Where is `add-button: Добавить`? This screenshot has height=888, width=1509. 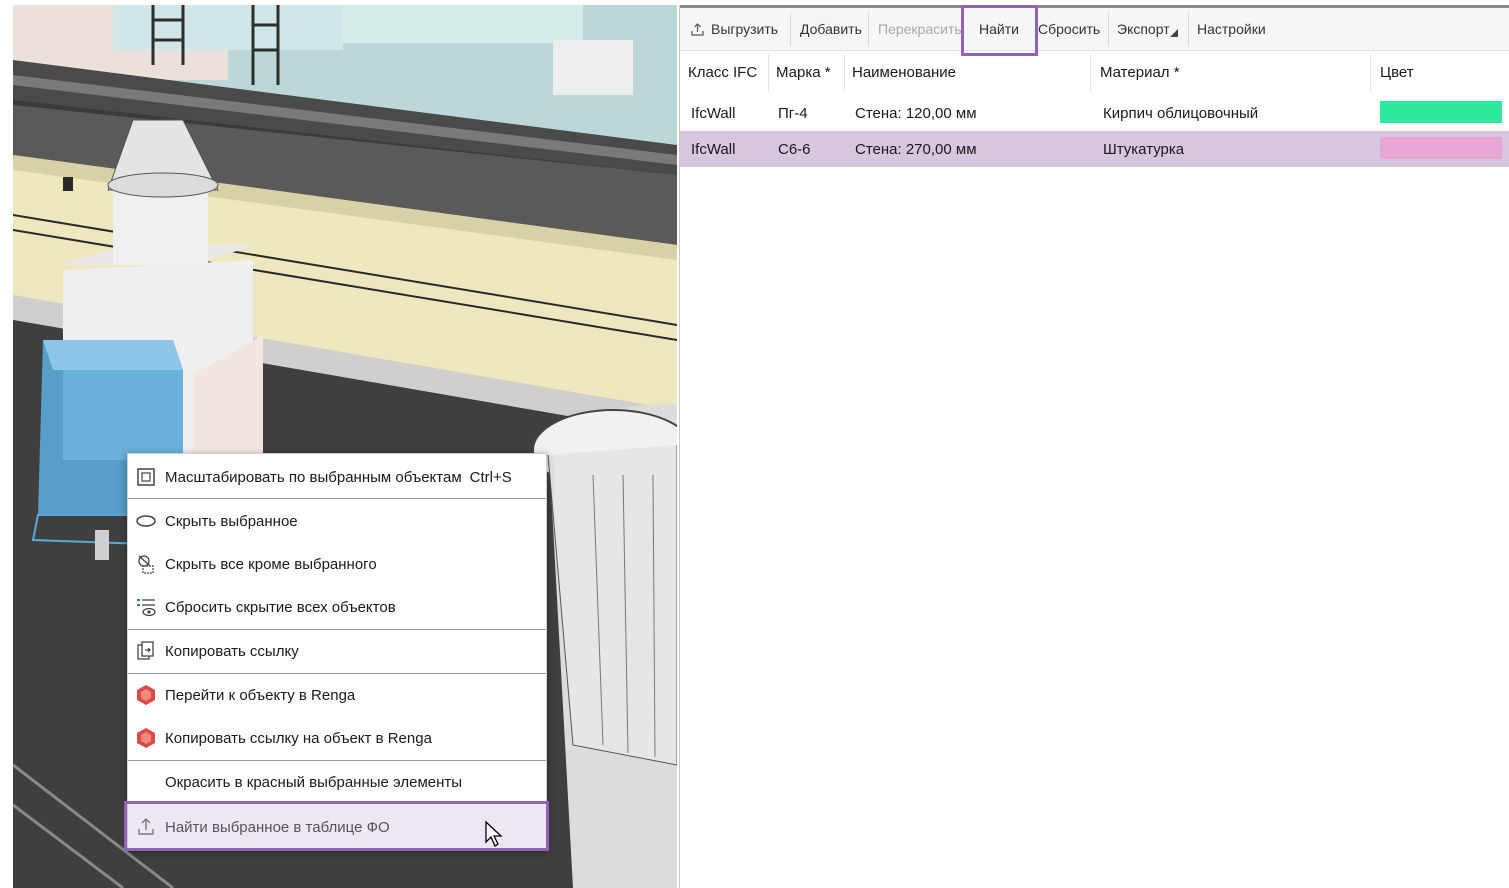 add-button: Добавить is located at coordinates (831, 29).